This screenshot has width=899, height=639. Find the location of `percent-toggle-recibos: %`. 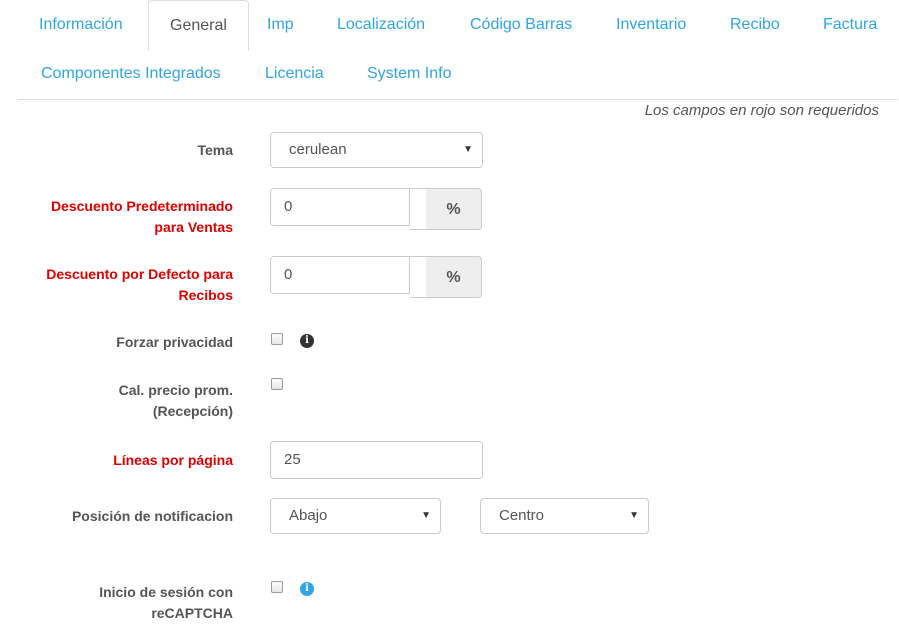

percent-toggle-recibos: % is located at coordinates (446, 277).